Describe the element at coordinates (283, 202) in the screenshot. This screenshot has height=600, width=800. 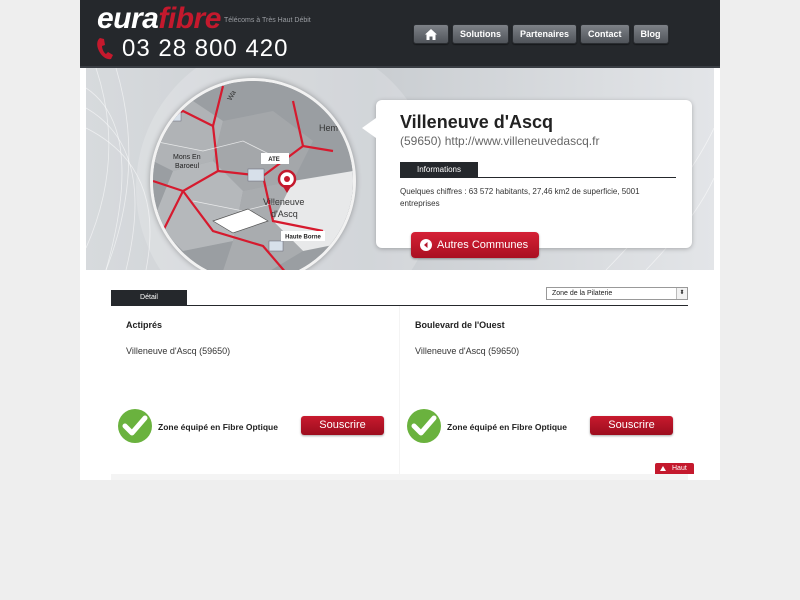
I see `map-label-villeneuve: Villeneuve` at that location.